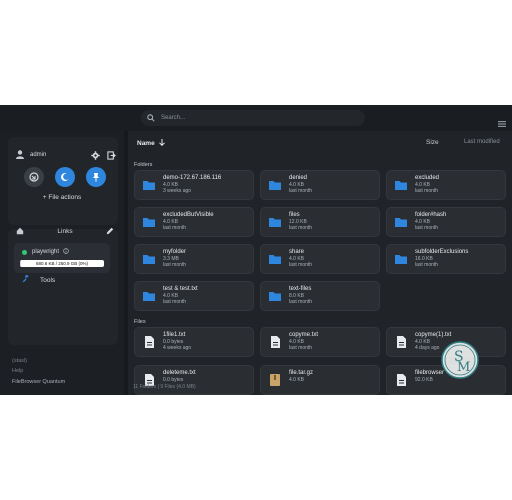  What do you see at coordinates (207, 295) in the screenshot?
I see `item-text: test & test.txt 4.0 KB last month` at bounding box center [207, 295].